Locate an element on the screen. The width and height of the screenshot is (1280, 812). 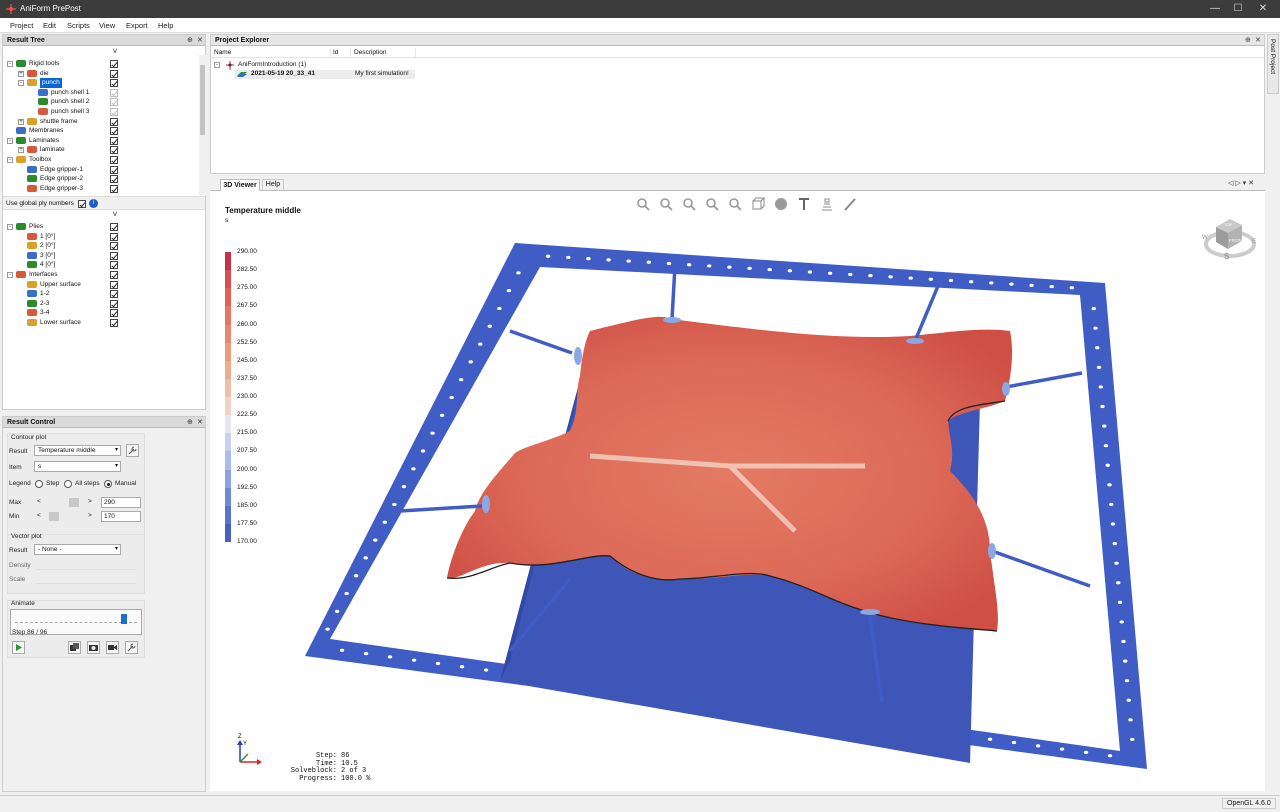
tree-scrollbar is located at coordinates (202, 125).